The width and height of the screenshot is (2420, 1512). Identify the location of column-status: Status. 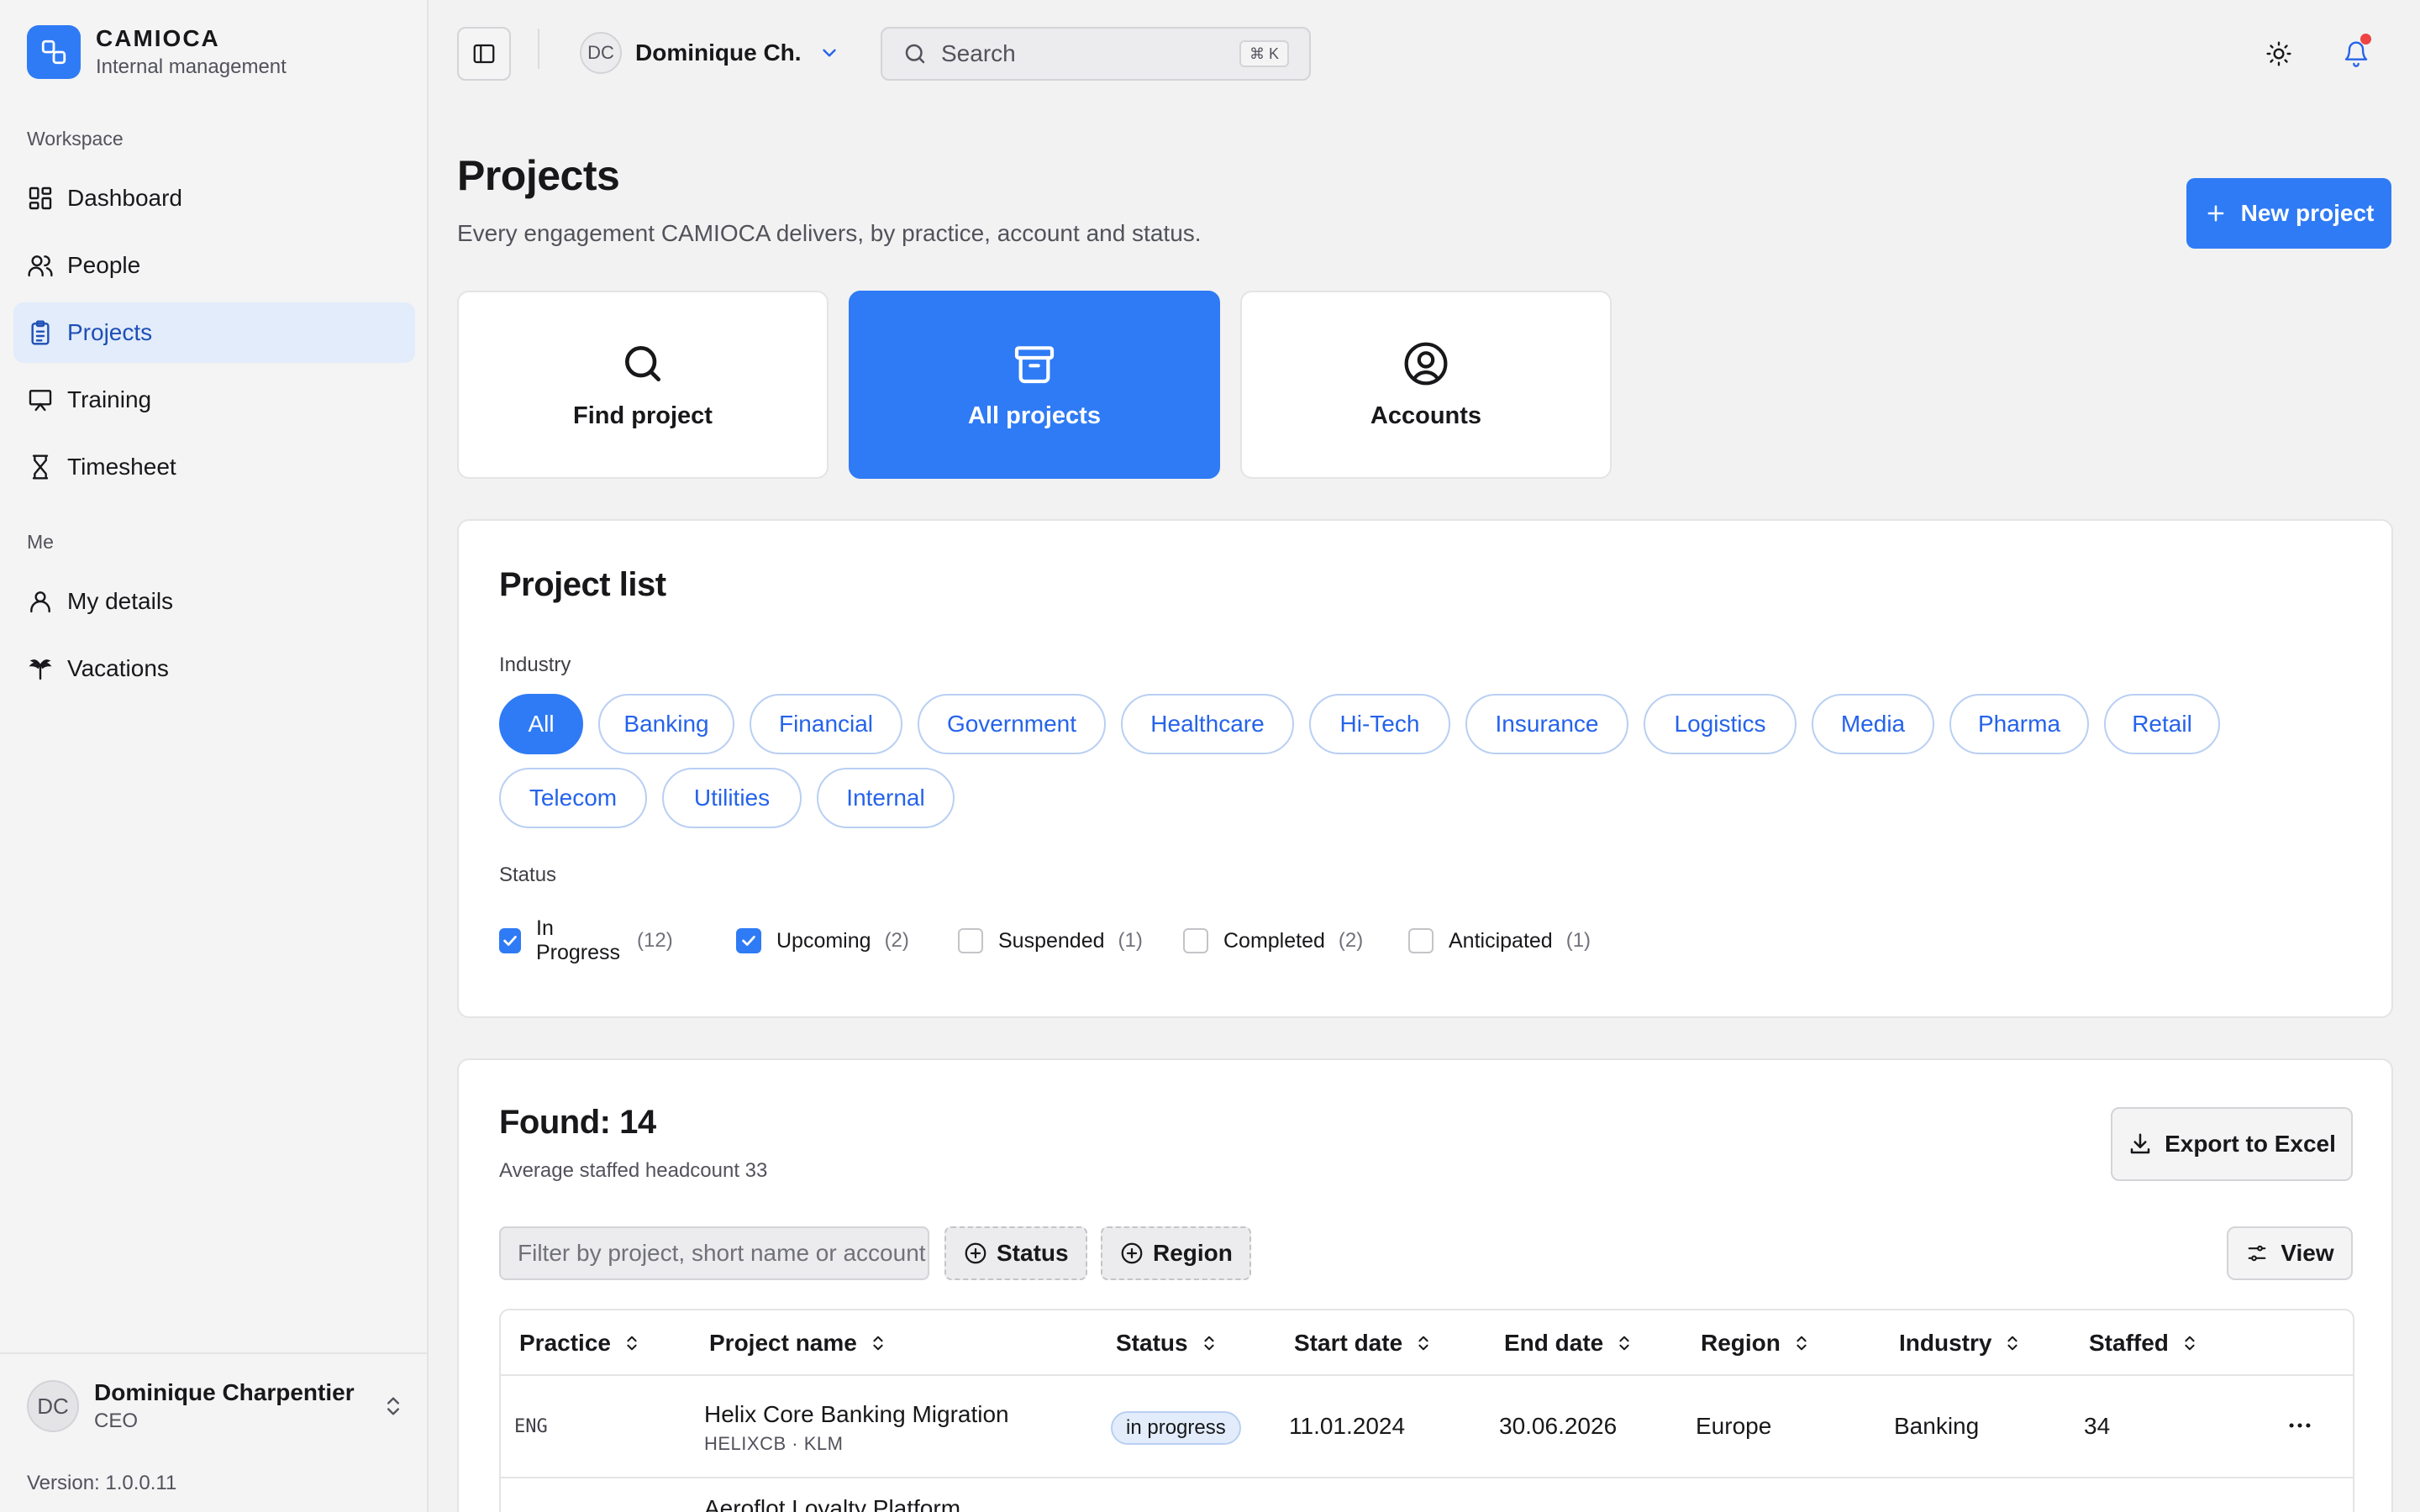
(1167, 1343).